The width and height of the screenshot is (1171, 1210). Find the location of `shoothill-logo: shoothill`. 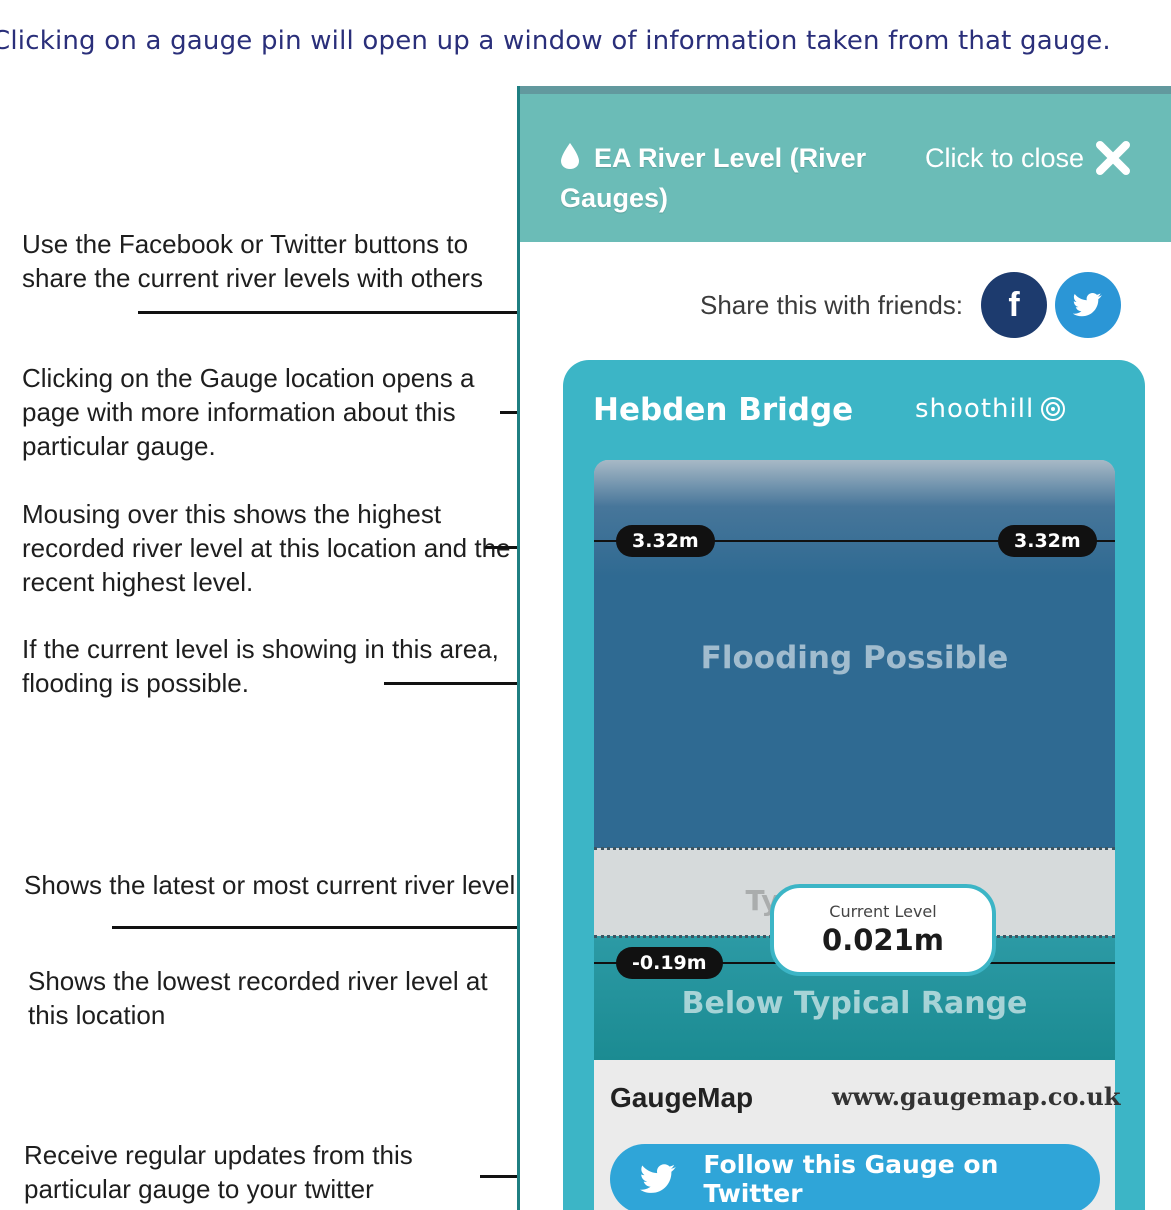

shoothill-logo: shoothill is located at coordinates (991, 409).